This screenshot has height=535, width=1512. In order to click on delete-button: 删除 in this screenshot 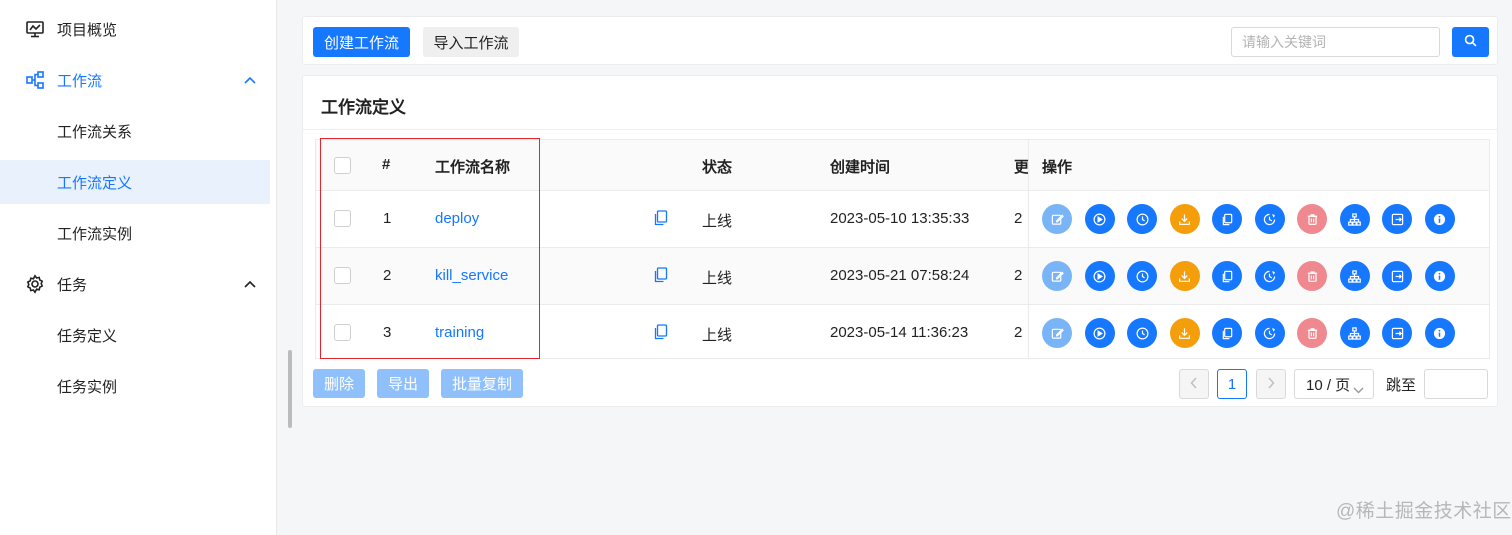, I will do `click(339, 383)`.